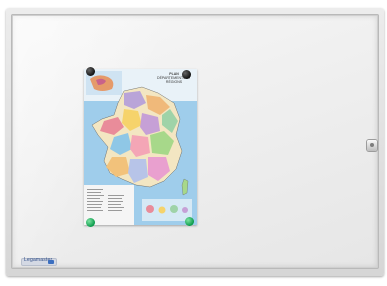 The height and width of the screenshot is (286, 387). What do you see at coordinates (90, 222) in the screenshot?
I see `magnet-bottom-left` at bounding box center [90, 222].